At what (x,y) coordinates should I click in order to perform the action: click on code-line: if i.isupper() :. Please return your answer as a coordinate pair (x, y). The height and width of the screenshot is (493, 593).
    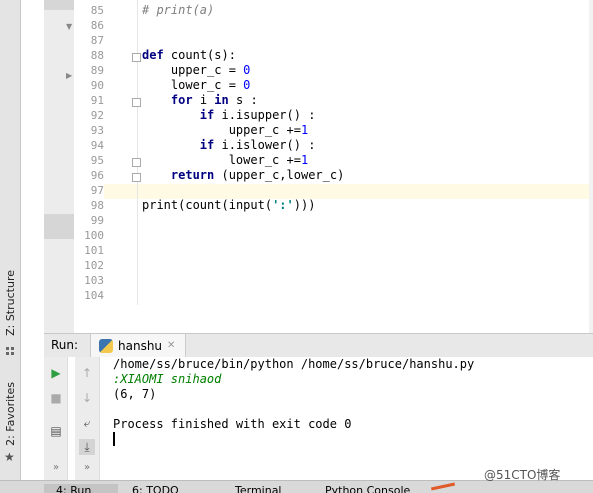
    Looking at the image, I should click on (257, 115).